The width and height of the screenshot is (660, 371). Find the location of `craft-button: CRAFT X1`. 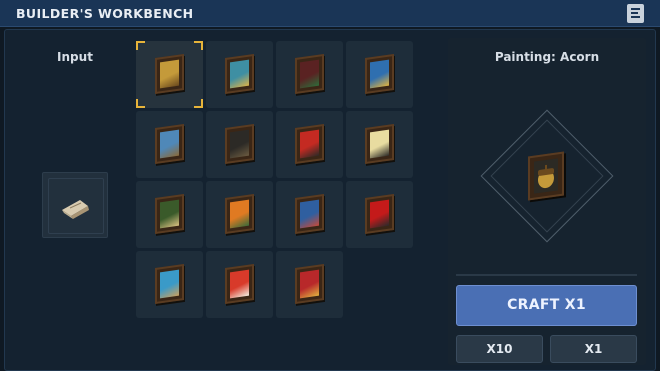

craft-button: CRAFT X1 is located at coordinates (546, 305).